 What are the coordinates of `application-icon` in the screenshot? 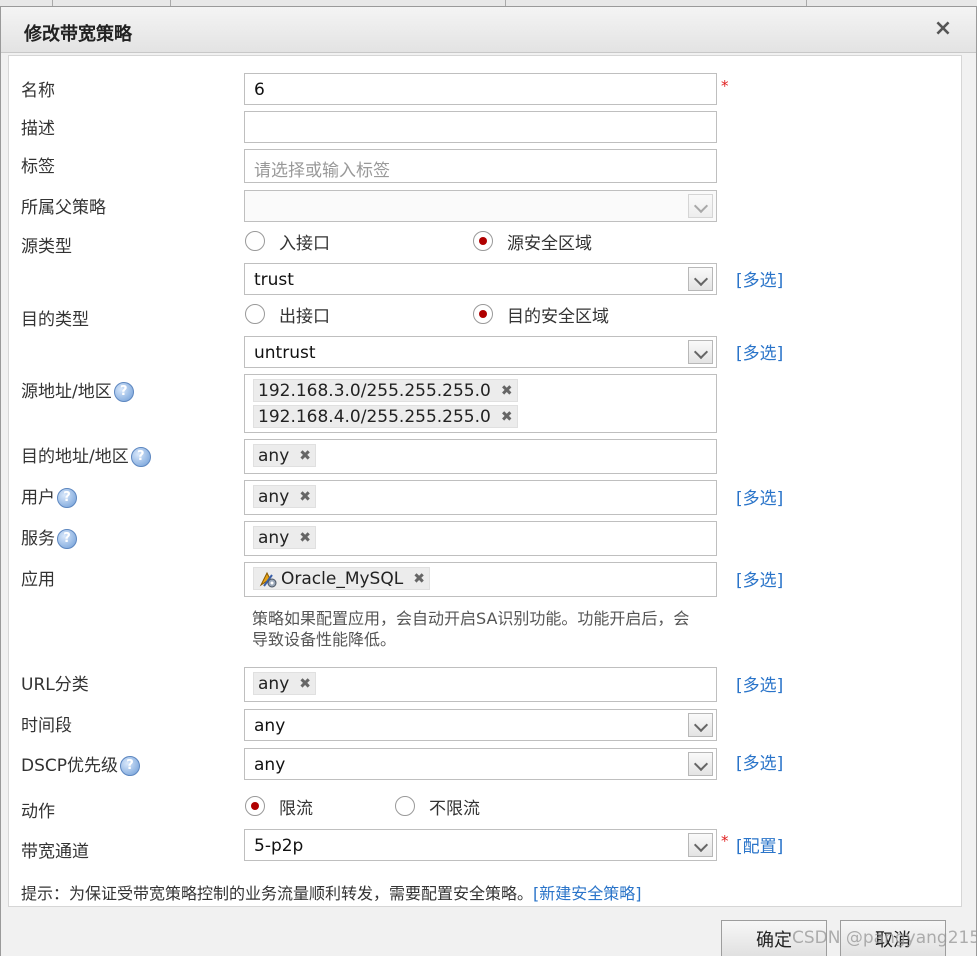 It's located at (268, 579).